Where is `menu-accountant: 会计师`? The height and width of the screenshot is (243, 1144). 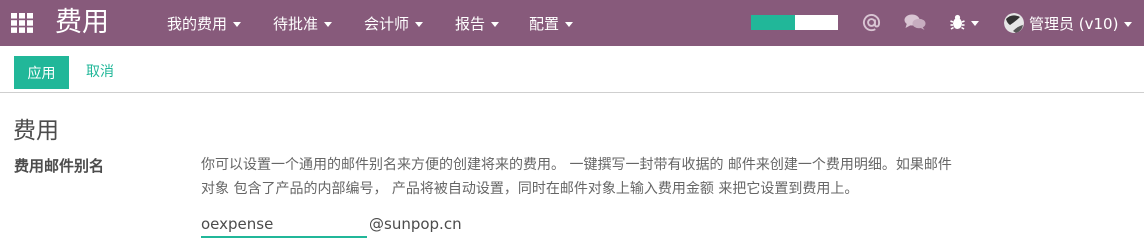 menu-accountant: 会计师 is located at coordinates (394, 23).